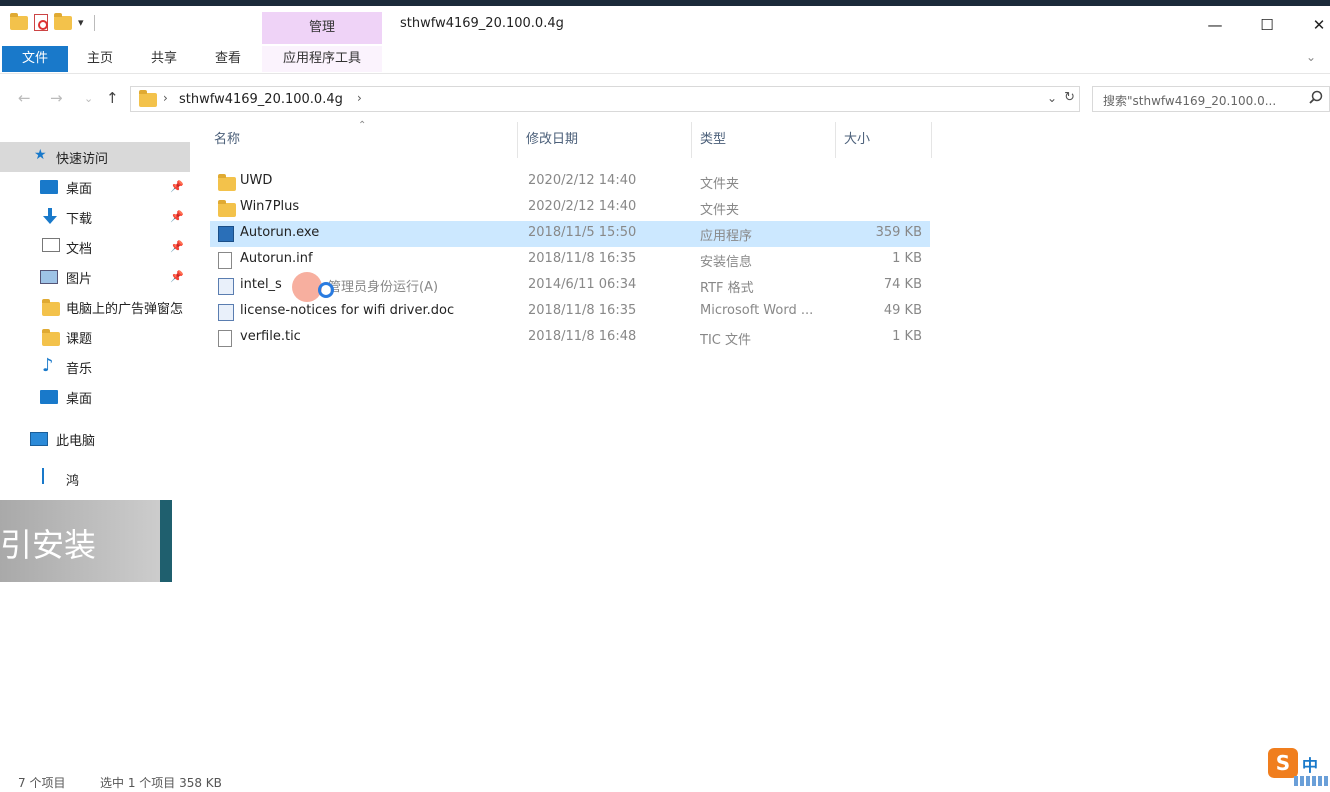 This screenshot has width=1330, height=792. What do you see at coordinates (1069, 97) in the screenshot?
I see `refresh-icon: ↻` at bounding box center [1069, 97].